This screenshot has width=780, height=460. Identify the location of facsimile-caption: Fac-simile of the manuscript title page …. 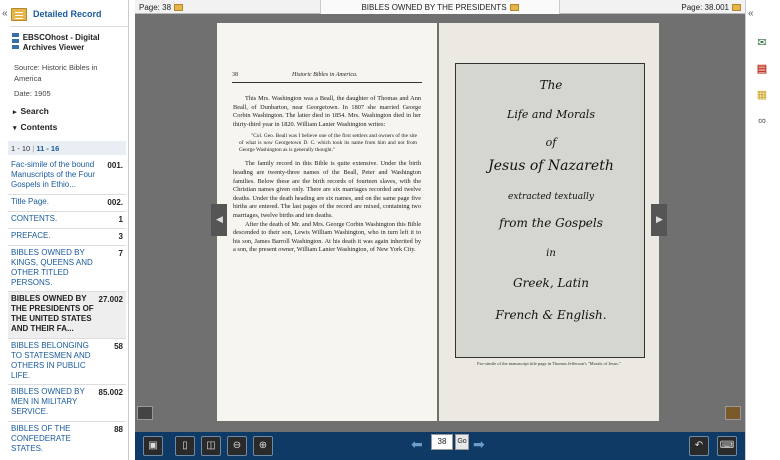
(549, 363).